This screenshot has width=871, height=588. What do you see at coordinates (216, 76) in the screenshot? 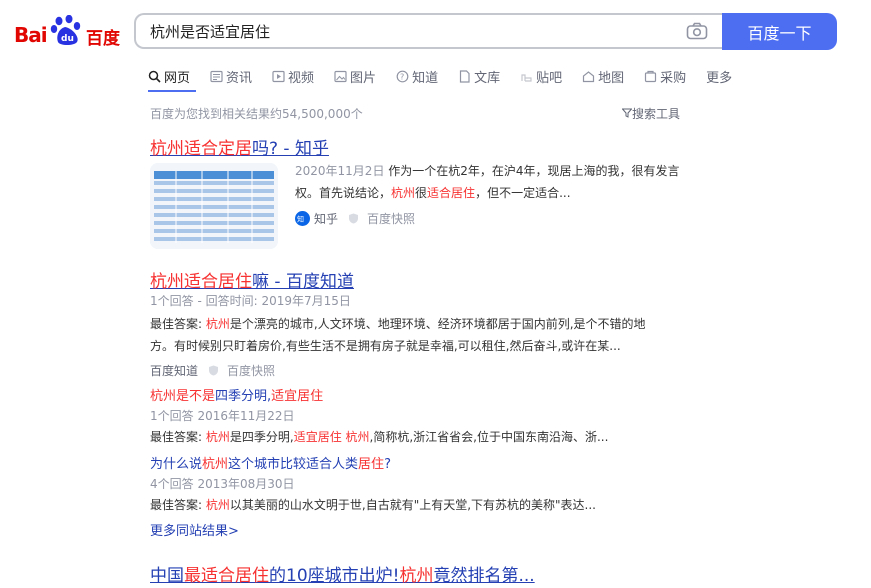
I see `news-icon` at bounding box center [216, 76].